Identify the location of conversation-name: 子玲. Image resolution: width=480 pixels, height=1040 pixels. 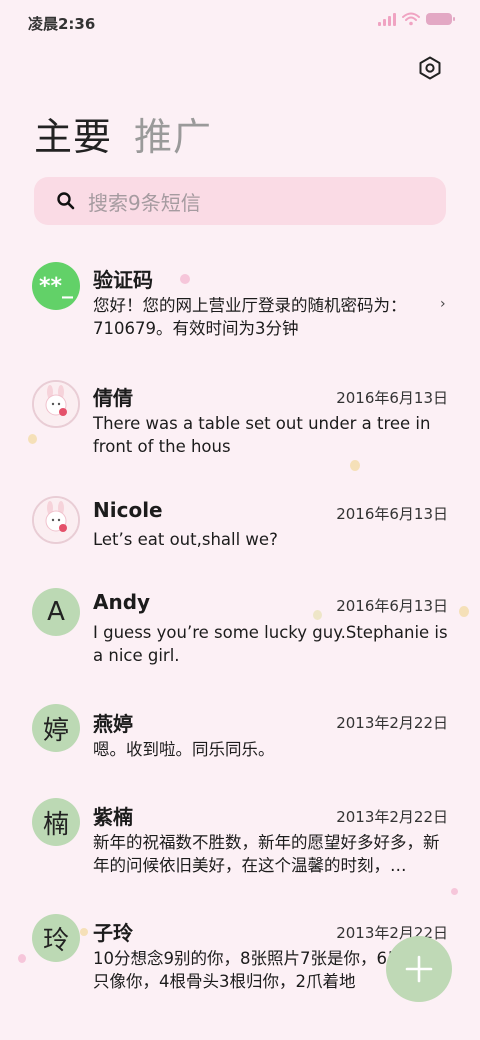
(113, 933).